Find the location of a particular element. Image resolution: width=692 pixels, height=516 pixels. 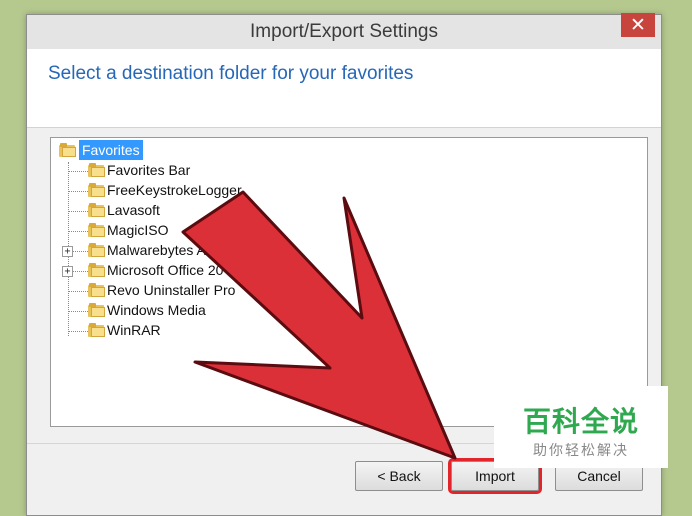

watermark-subtitle: 助你轻松解决 is located at coordinates (581, 450).